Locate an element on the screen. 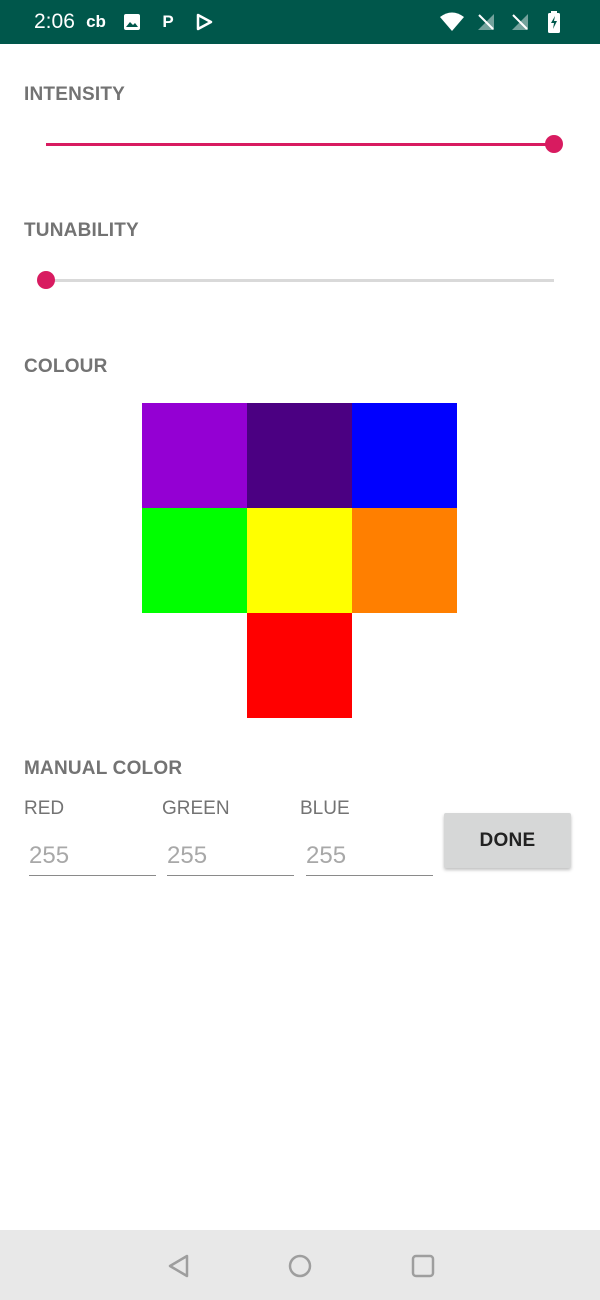 This screenshot has width=600, height=1300. intensity-slider-thumb is located at coordinates (554, 144).